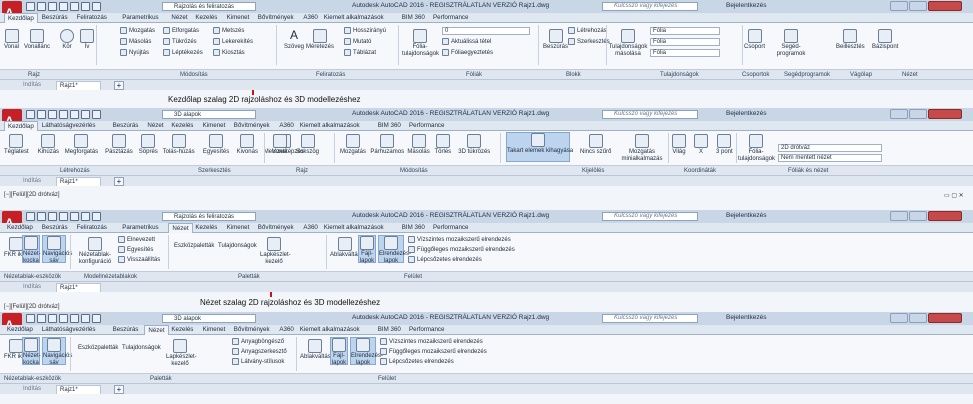 The height and width of the screenshot is (404, 973). What do you see at coordinates (136, 240) in the screenshot?
I see `named-viewports-button: Elnevezett` at bounding box center [136, 240].